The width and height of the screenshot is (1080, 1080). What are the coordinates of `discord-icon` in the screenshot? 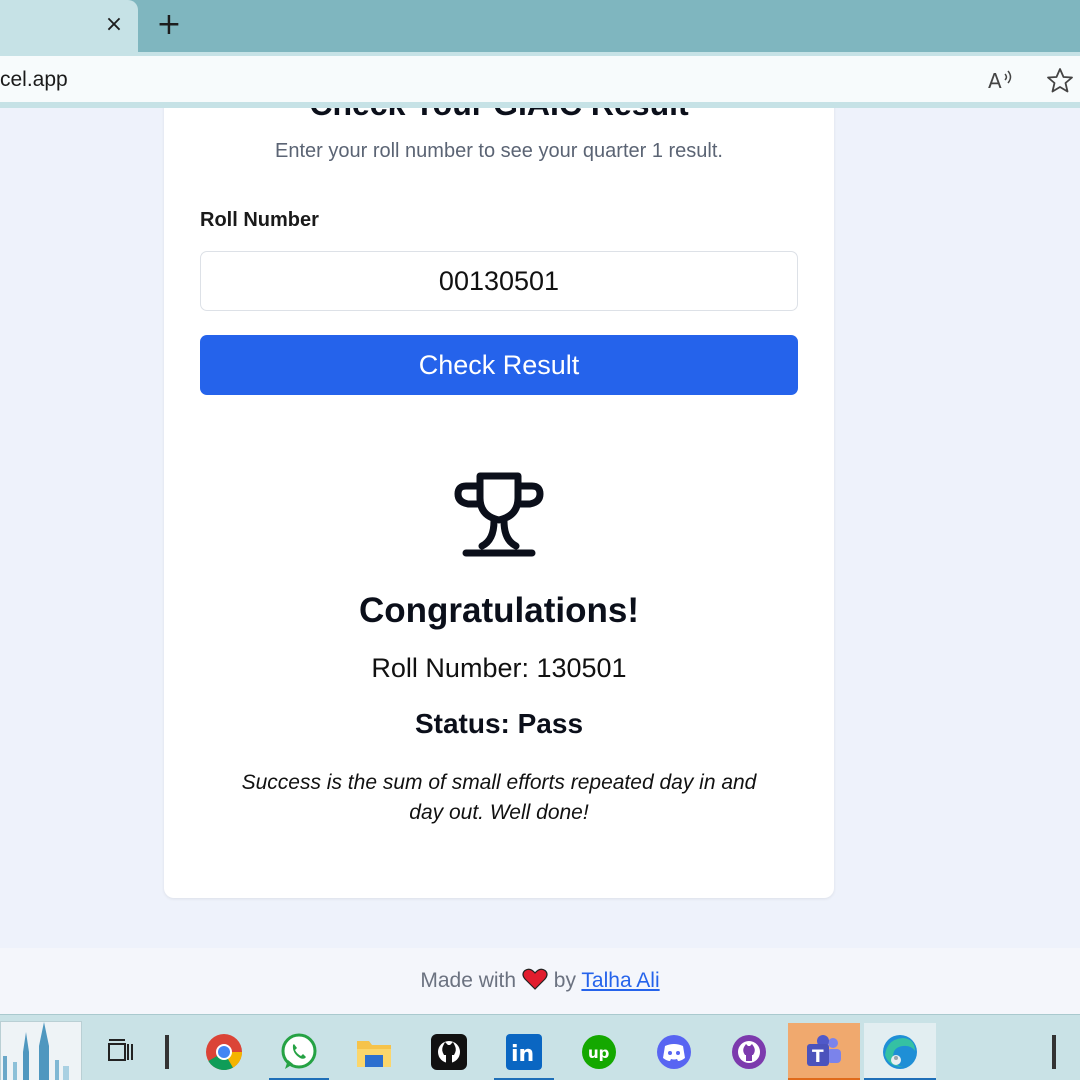 It's located at (674, 1052).